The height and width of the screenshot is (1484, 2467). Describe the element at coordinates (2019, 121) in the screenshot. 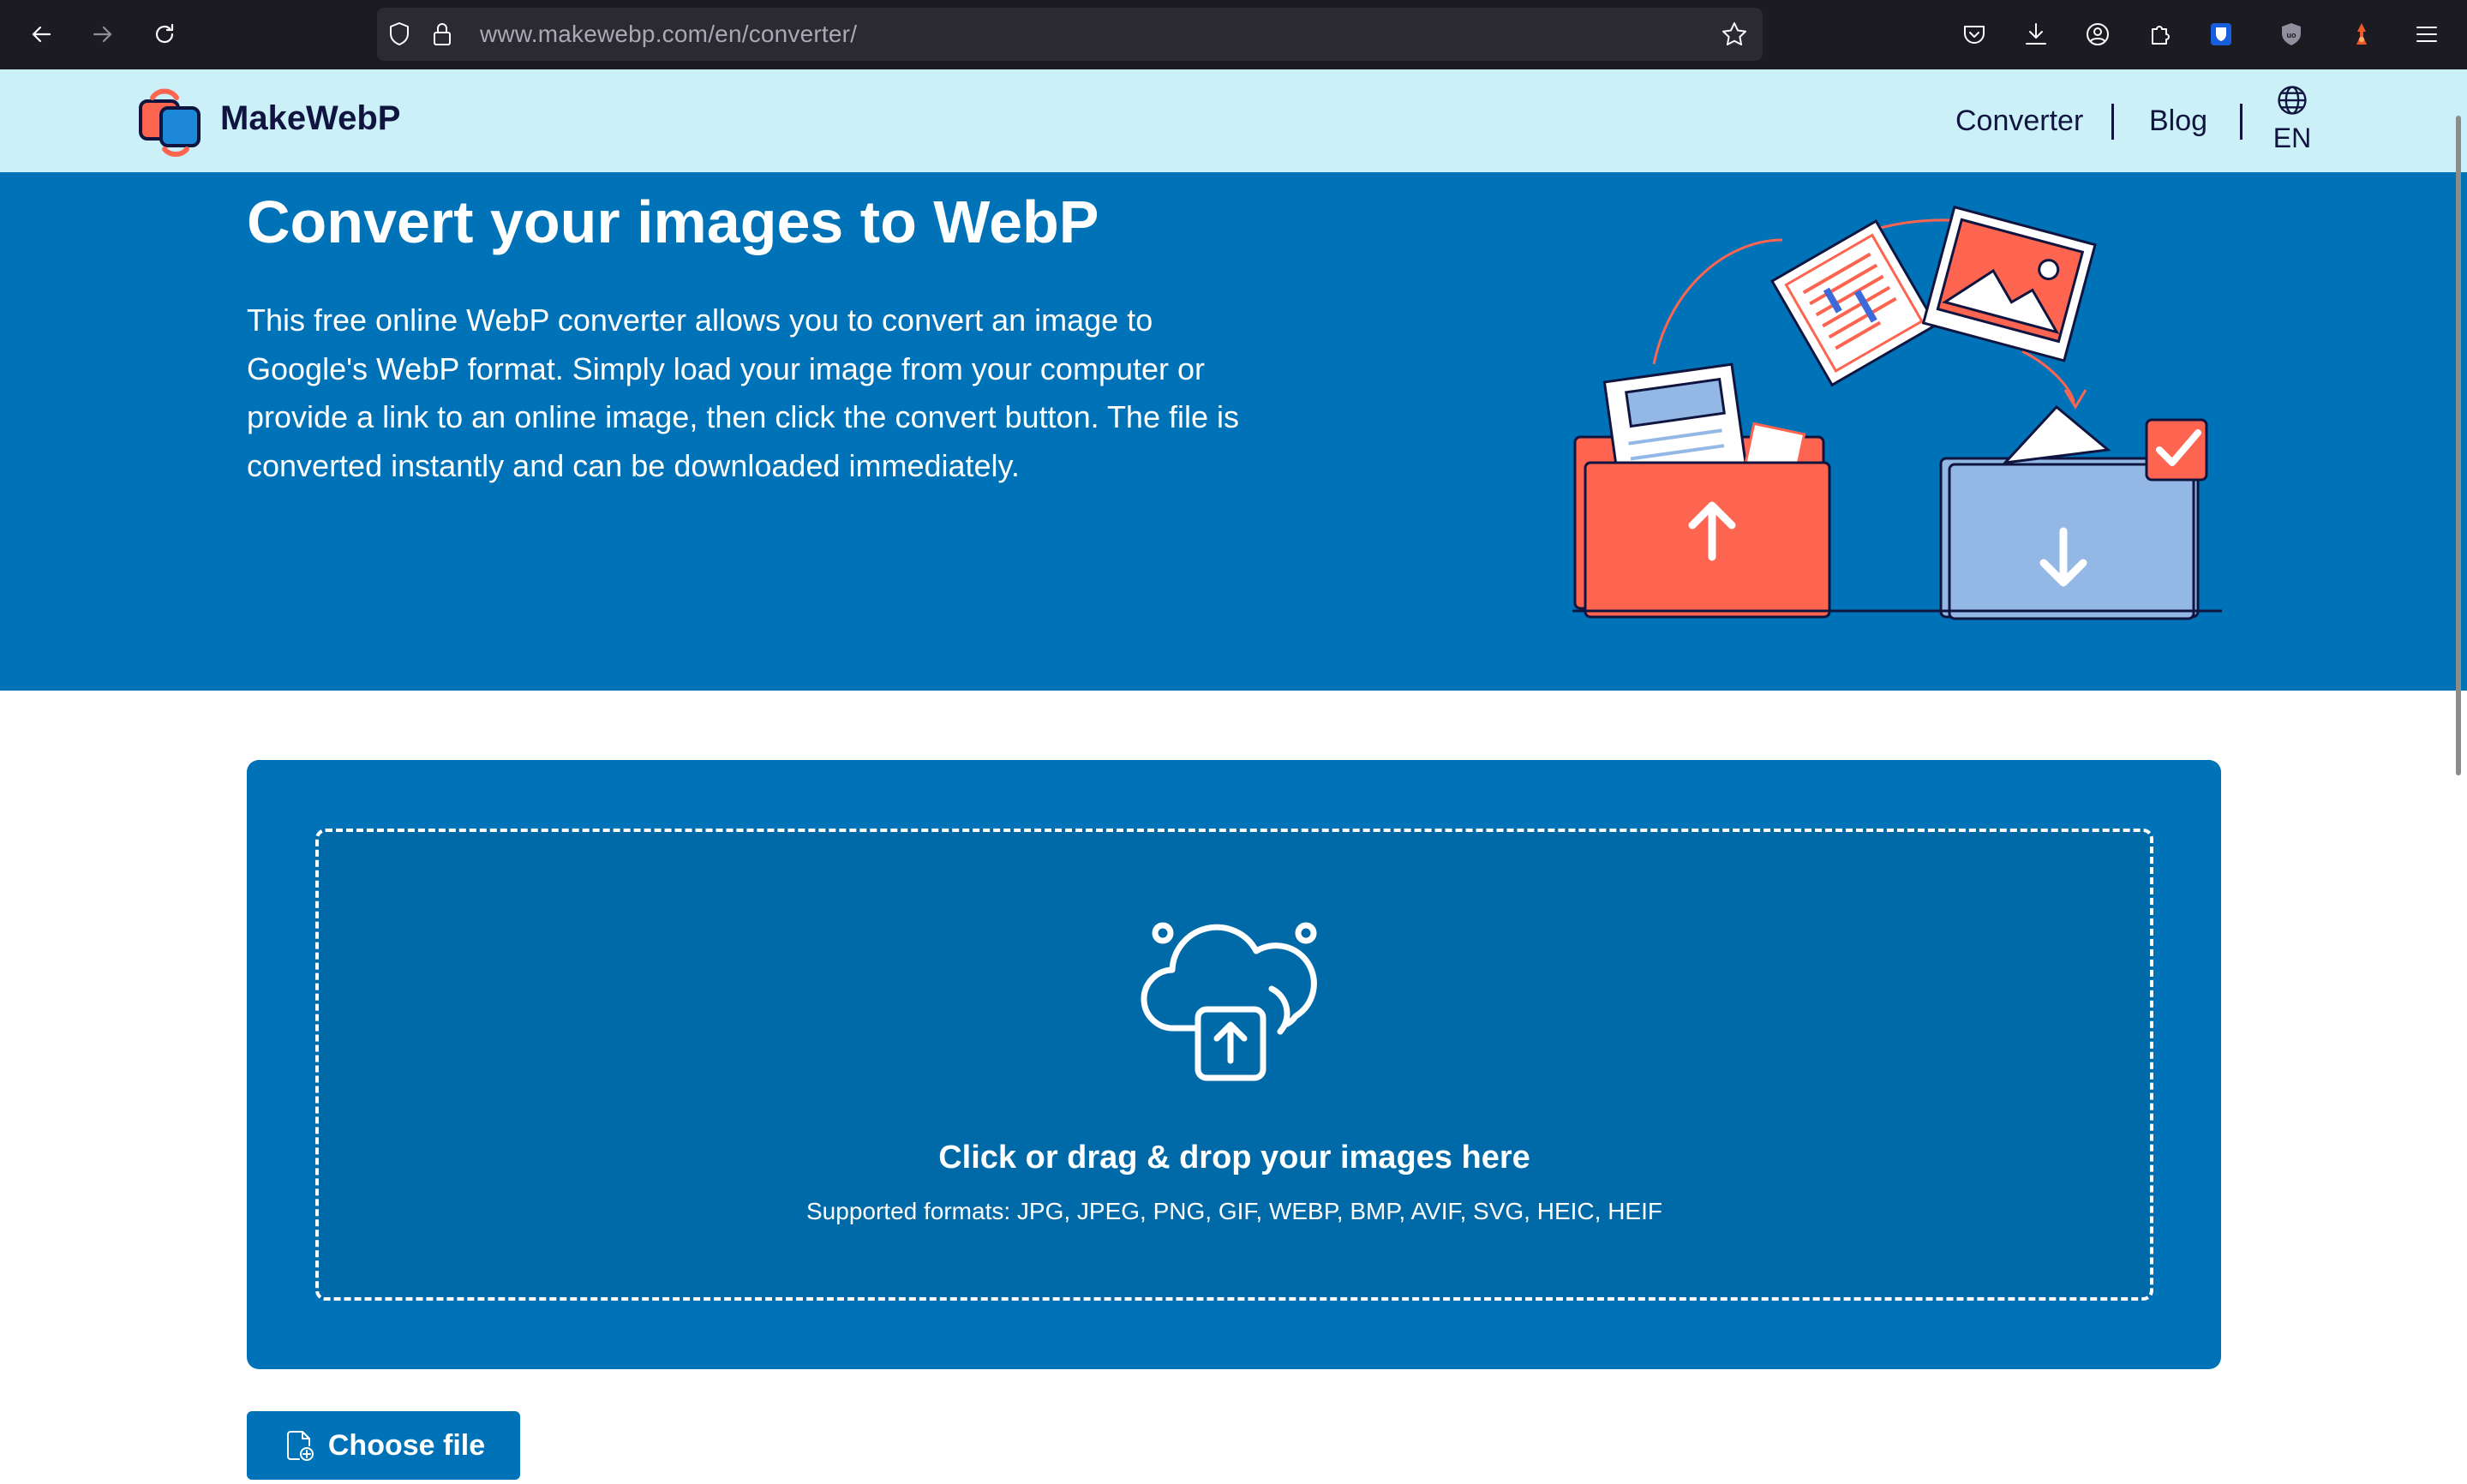

I see `nav-converter: Converter` at that location.